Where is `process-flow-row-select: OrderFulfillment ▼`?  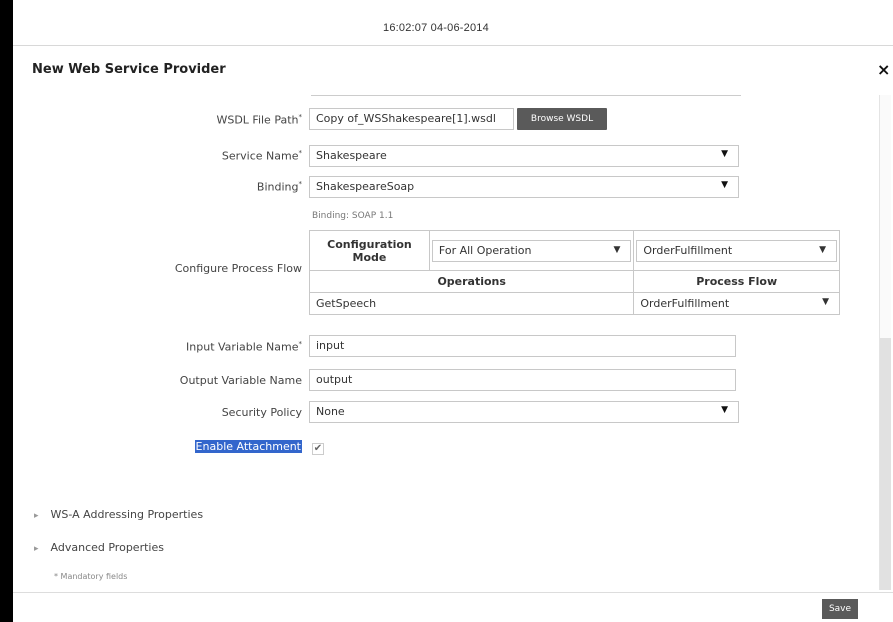
process-flow-row-select: OrderFulfillment ▼ is located at coordinates (736, 303).